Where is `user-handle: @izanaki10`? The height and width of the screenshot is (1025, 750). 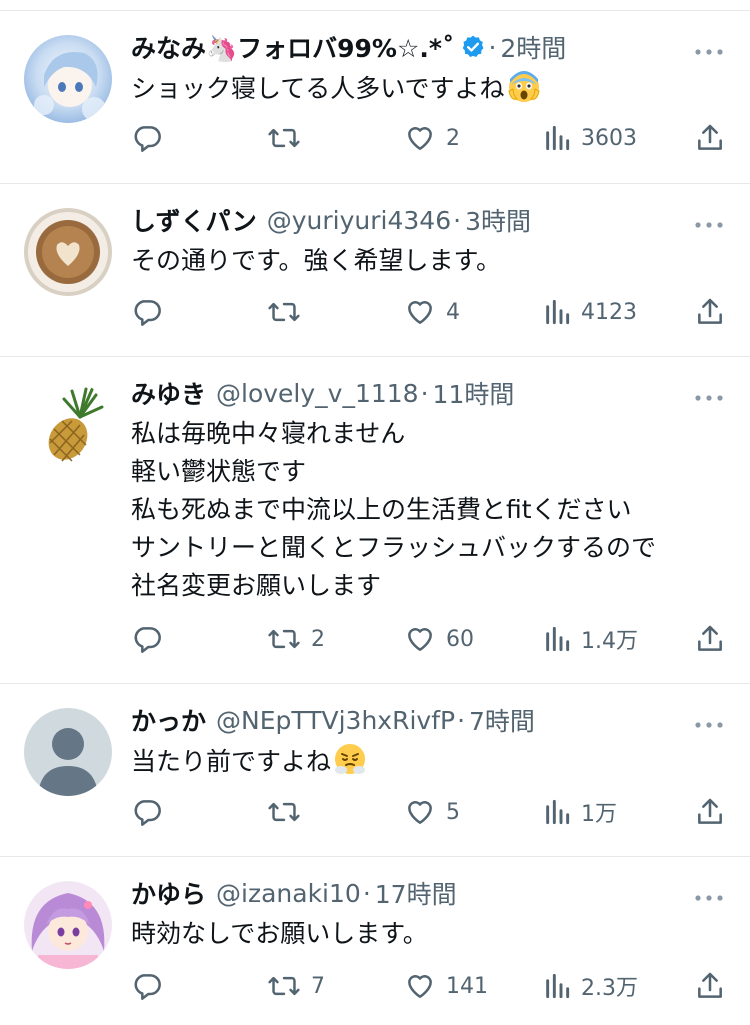
user-handle: @izanaki10 is located at coordinates (288, 893).